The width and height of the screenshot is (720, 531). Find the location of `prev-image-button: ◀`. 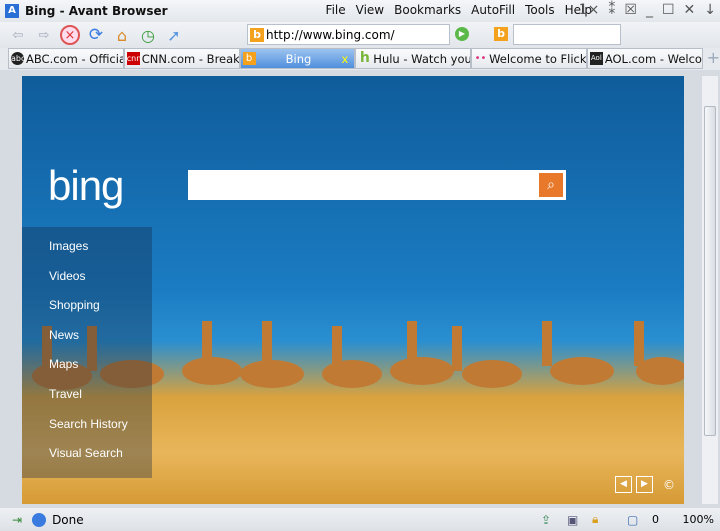

prev-image-button: ◀ is located at coordinates (623, 484).